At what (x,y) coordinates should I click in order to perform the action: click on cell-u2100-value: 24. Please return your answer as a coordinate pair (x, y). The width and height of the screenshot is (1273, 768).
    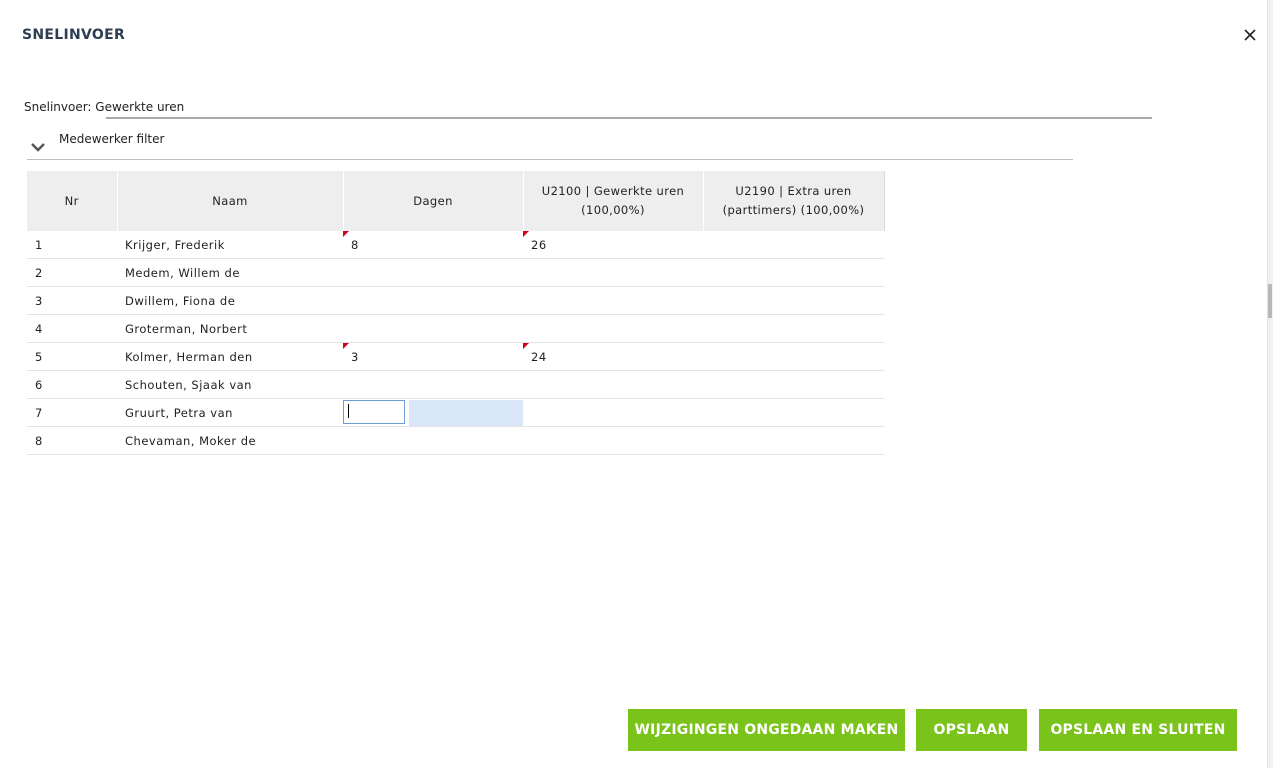
    Looking at the image, I should click on (539, 356).